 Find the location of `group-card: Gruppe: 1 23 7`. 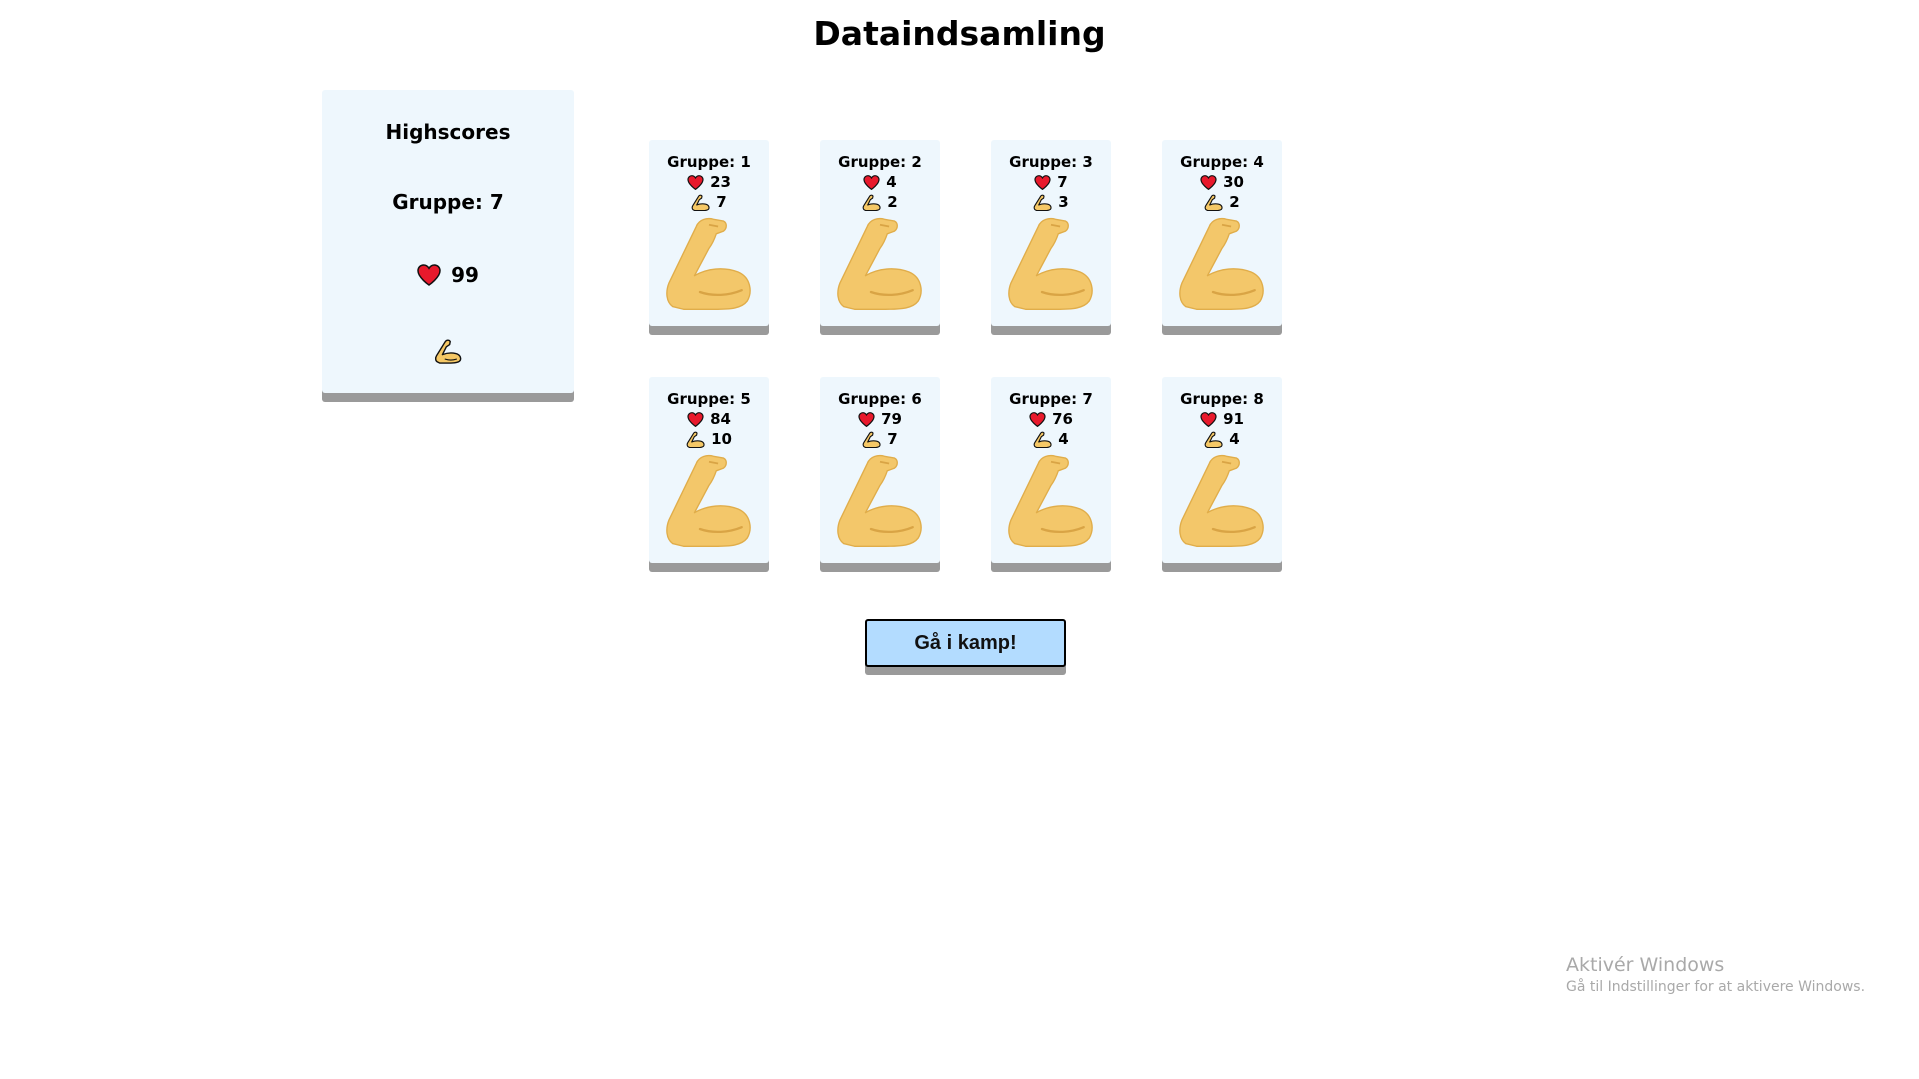

group-card: Gruppe: 1 23 7 is located at coordinates (709, 233).